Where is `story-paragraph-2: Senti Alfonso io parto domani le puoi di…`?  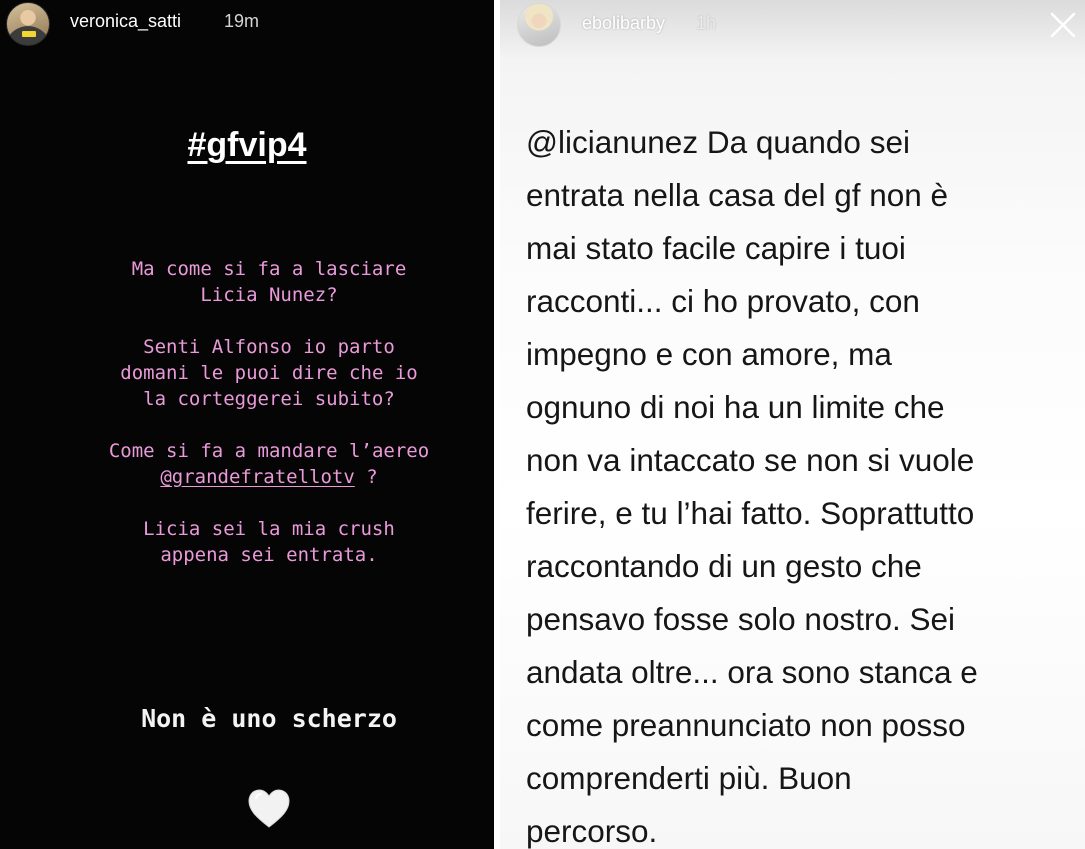
story-paragraph-2: Senti Alfonso io parto domani le puoi di… is located at coordinates (269, 373).